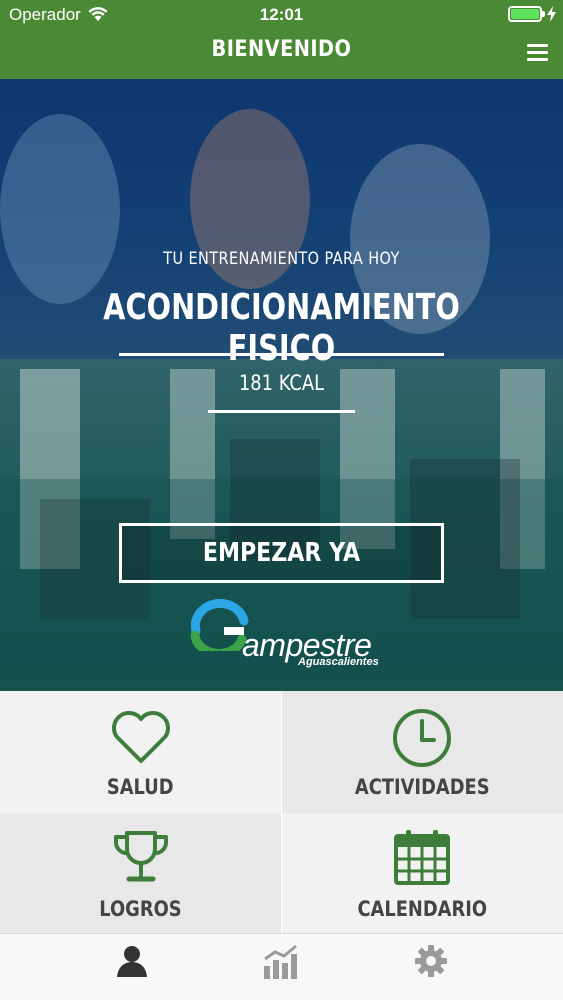 The image size is (563, 1000). Describe the element at coordinates (551, 14) in the screenshot. I see `charging-bolt-icon` at that location.